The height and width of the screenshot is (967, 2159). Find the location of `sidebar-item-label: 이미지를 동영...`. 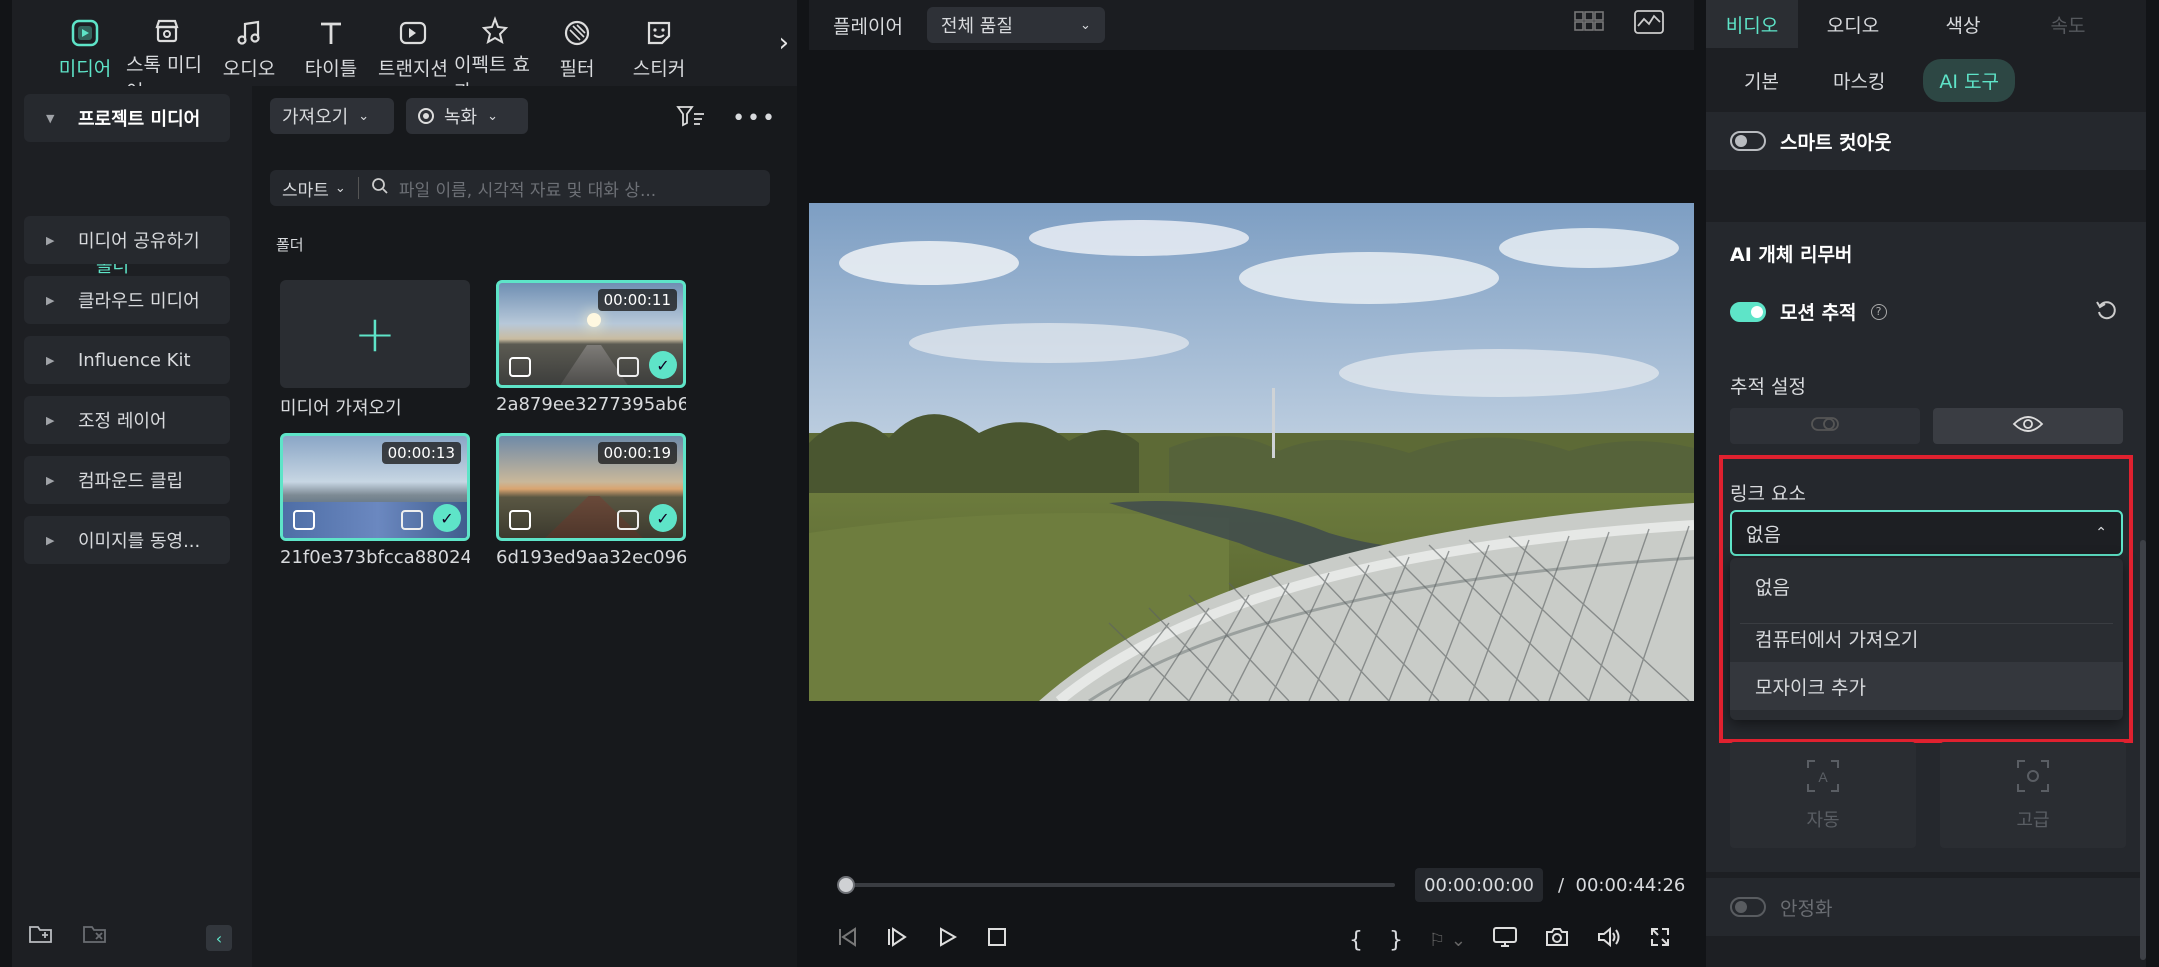

sidebar-item-label: 이미지를 동영... is located at coordinates (139, 541).